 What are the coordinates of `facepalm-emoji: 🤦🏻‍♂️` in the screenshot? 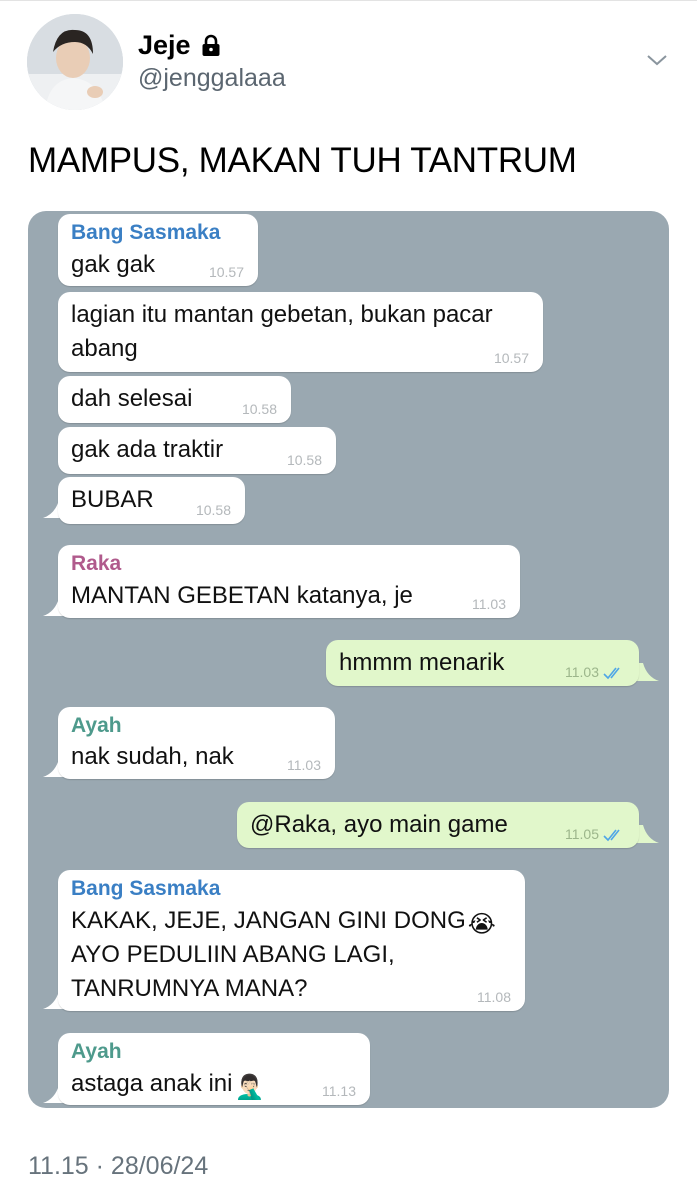 It's located at (249, 1087).